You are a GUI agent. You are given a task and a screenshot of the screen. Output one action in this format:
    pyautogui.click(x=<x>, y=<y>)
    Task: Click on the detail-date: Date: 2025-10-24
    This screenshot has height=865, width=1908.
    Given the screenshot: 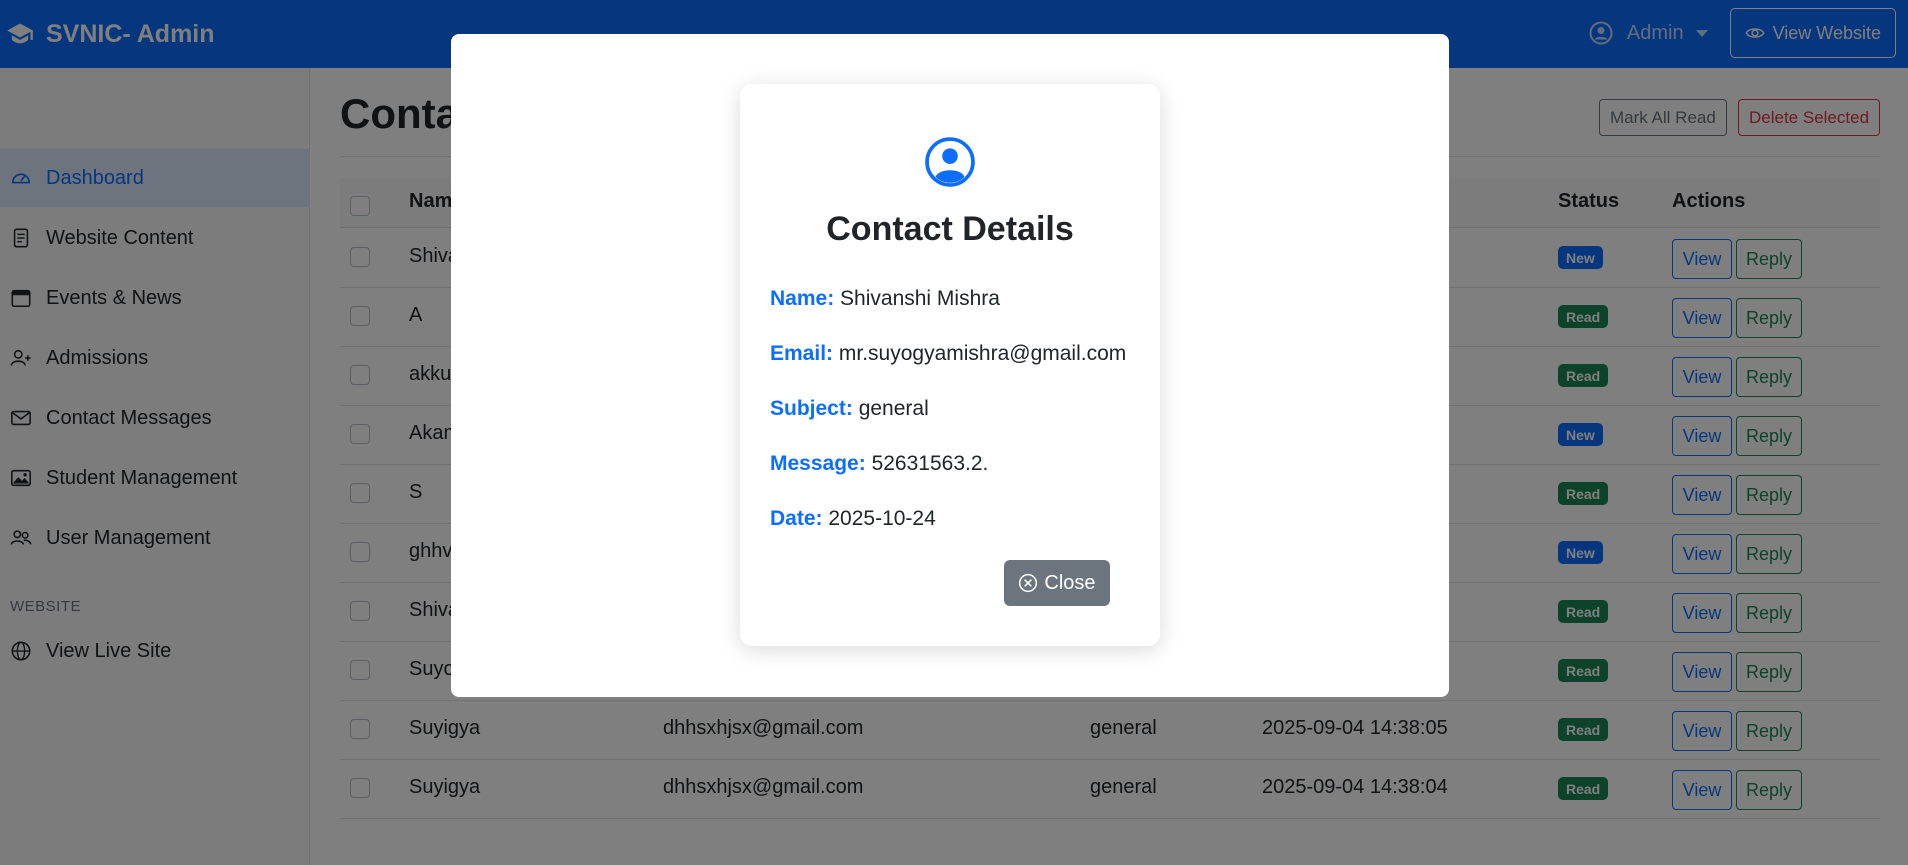 What is the action you would take?
    pyautogui.click(x=853, y=519)
    